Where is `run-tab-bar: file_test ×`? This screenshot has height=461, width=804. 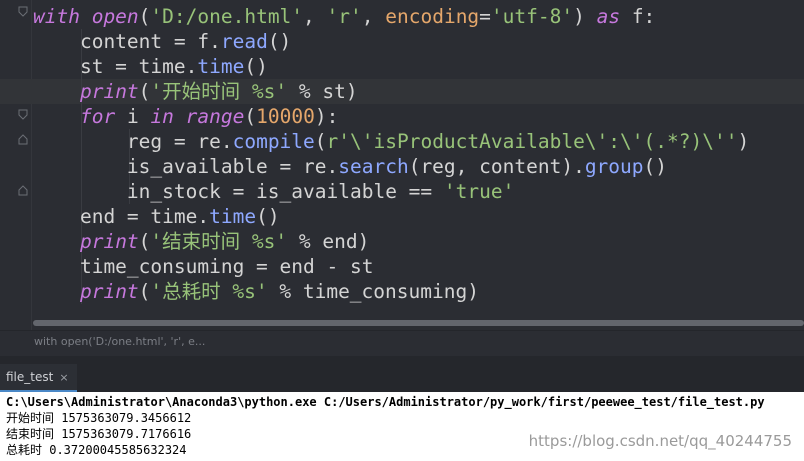 run-tab-bar: file_test × is located at coordinates (402, 374).